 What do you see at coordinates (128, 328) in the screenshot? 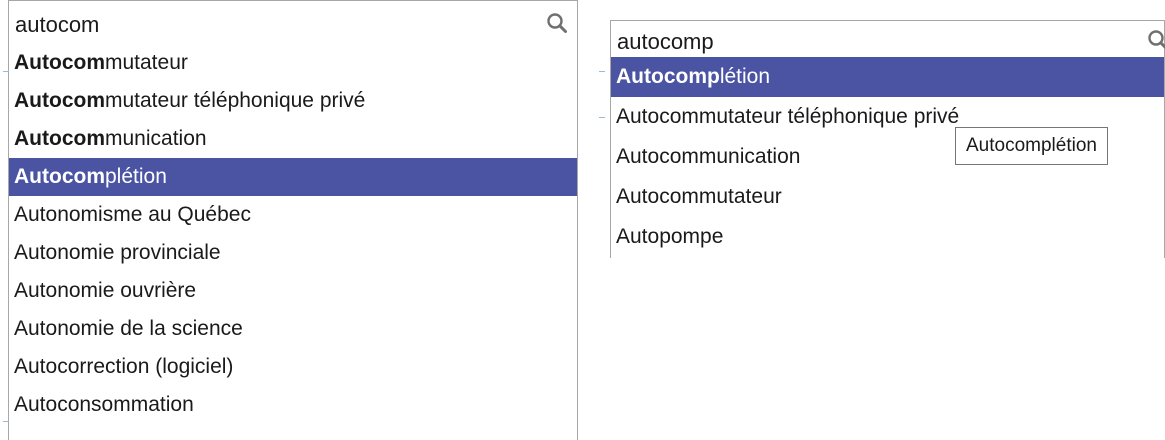
I see `suggestion-rest-text: Autonomie de la science` at bounding box center [128, 328].